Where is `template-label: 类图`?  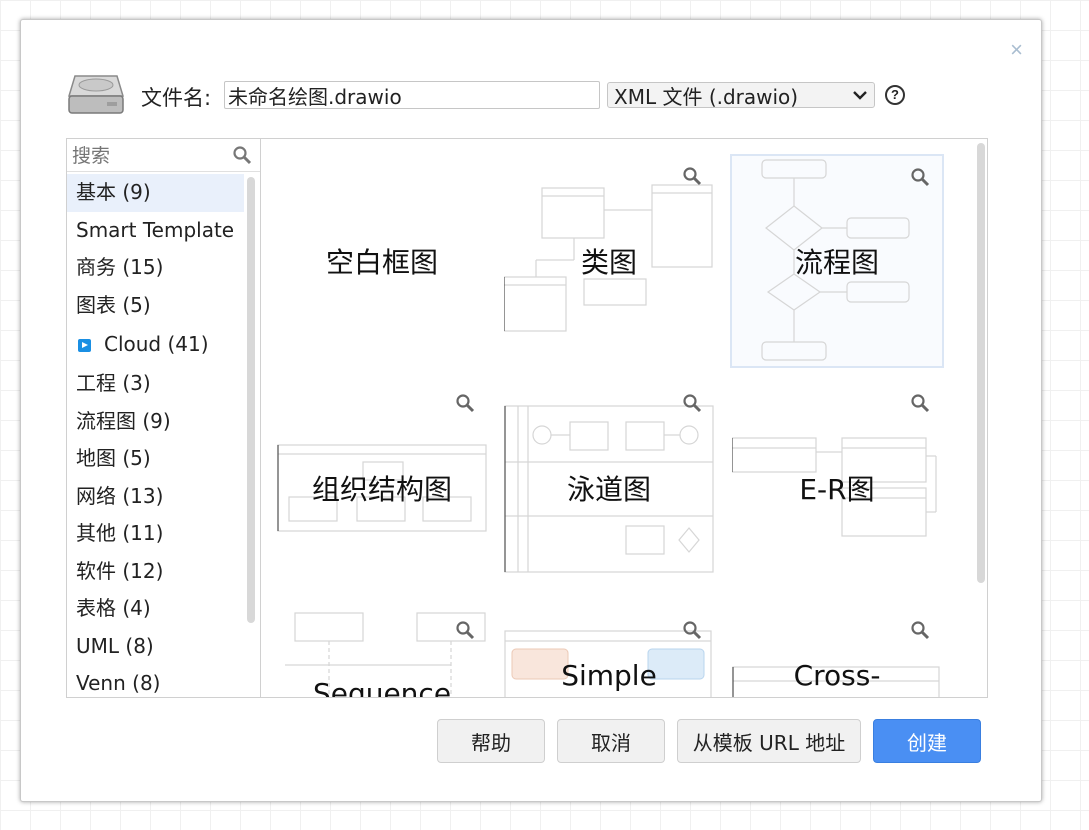
template-label: 类图 is located at coordinates (608, 262).